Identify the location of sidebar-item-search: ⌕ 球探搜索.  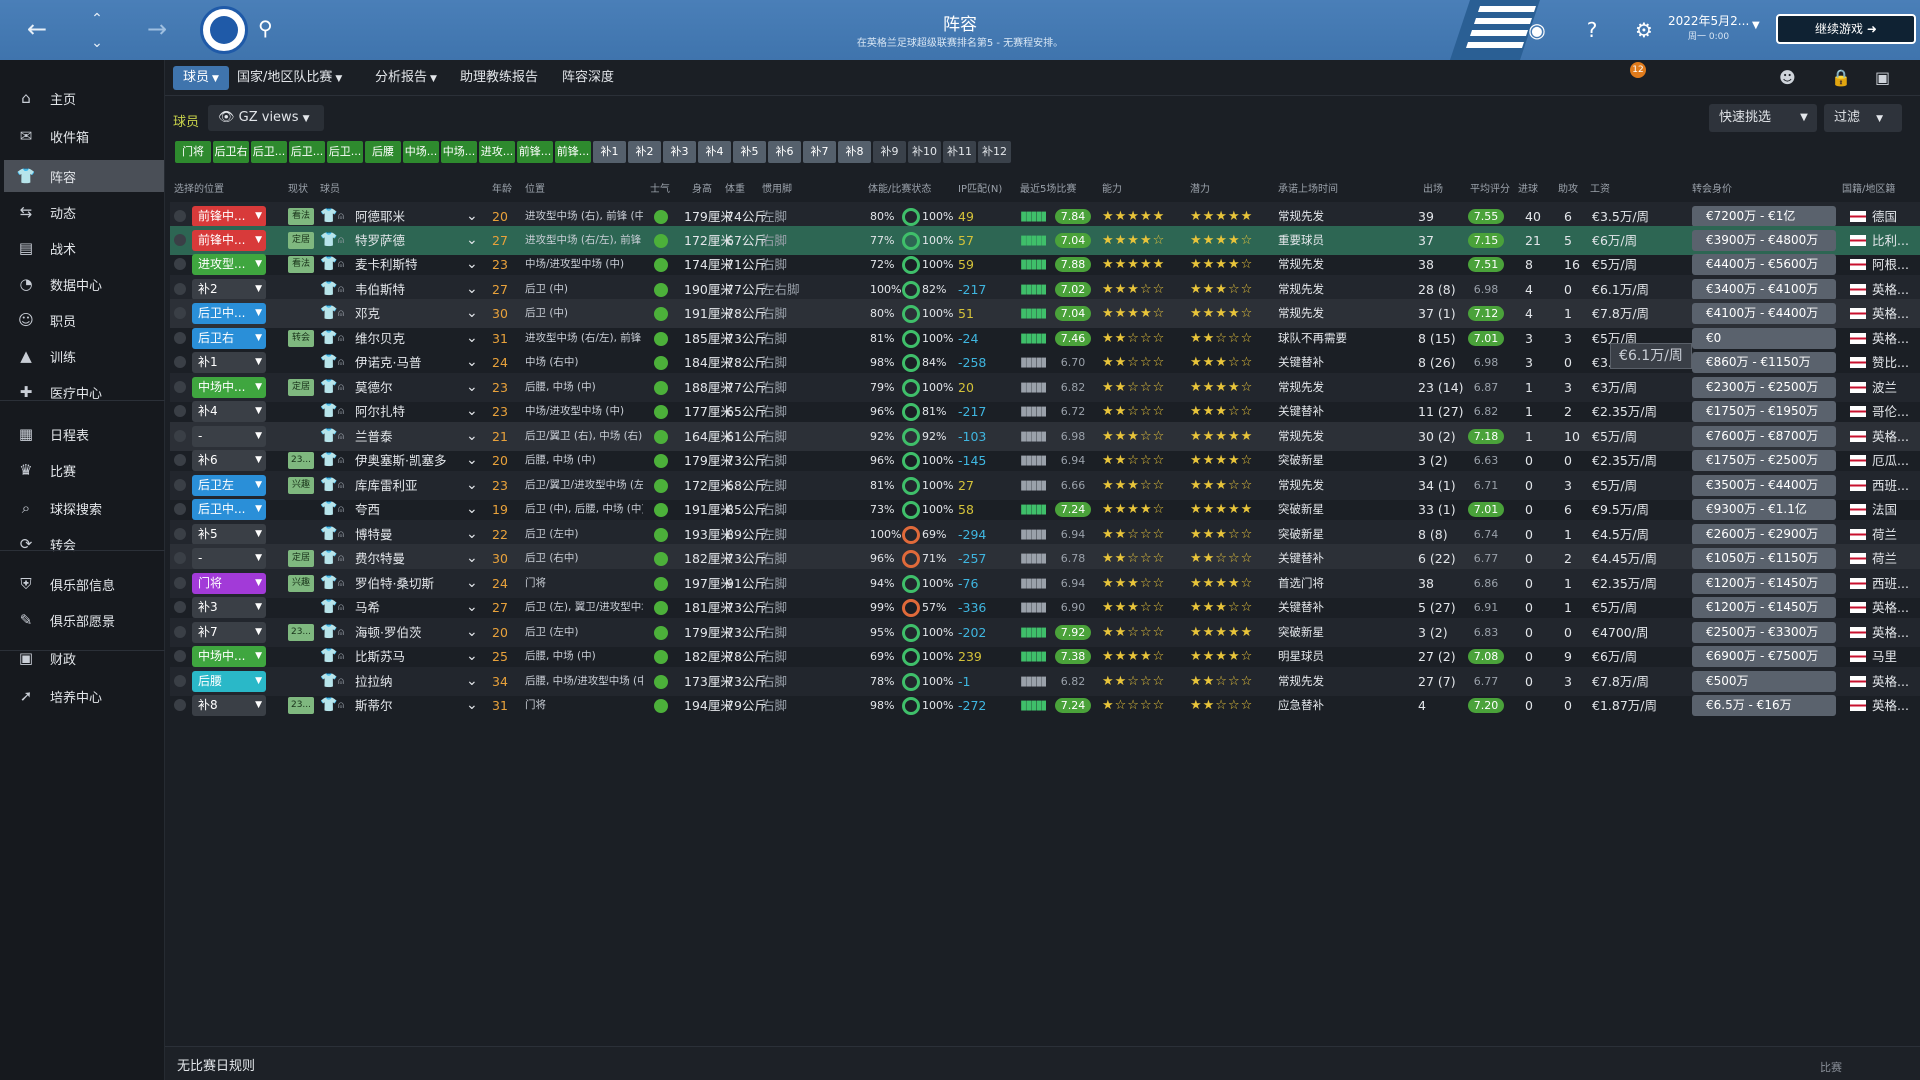
(84, 508).